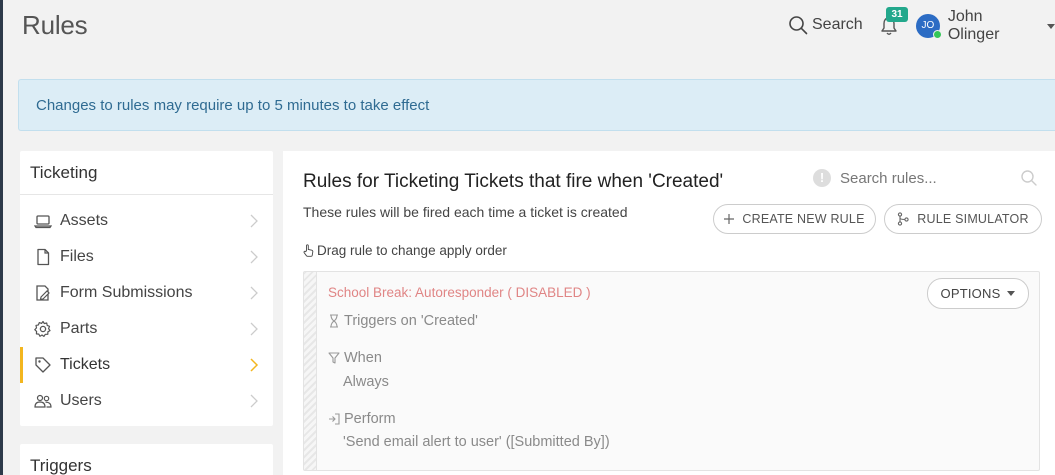 This screenshot has height=475, width=1055. What do you see at coordinates (61, 465) in the screenshot?
I see `triggers-title: Triggers` at bounding box center [61, 465].